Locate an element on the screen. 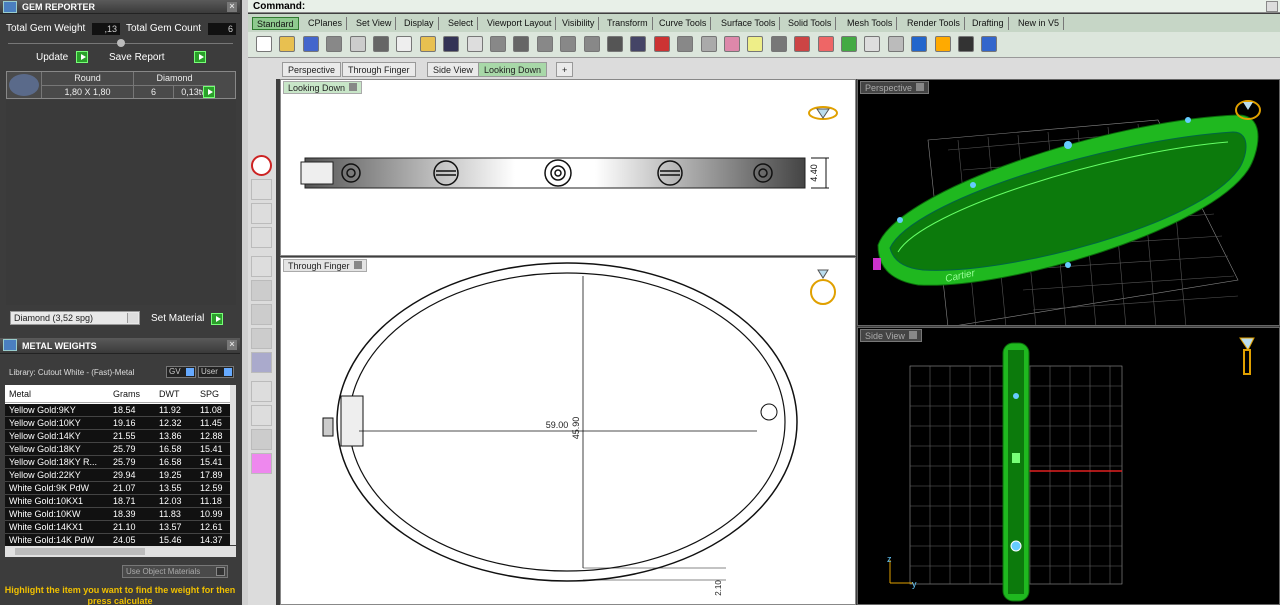 The image size is (1280, 605). user-toggle: User is located at coordinates (216, 372).